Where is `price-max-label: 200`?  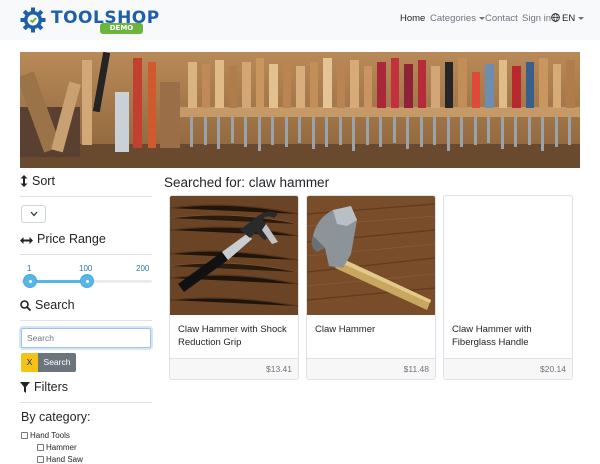
price-max-label: 200 is located at coordinates (143, 268).